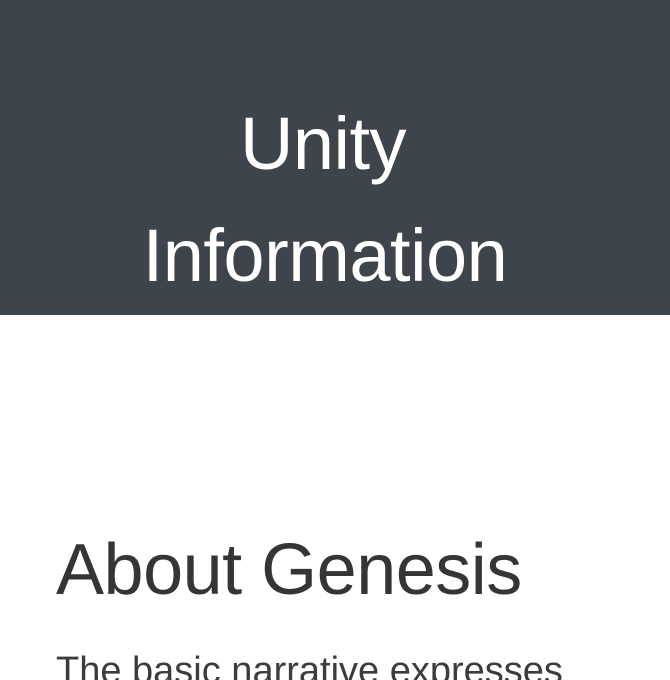 This screenshot has width=670, height=680. What do you see at coordinates (289, 570) in the screenshot?
I see `about-heading: About Genesis` at bounding box center [289, 570].